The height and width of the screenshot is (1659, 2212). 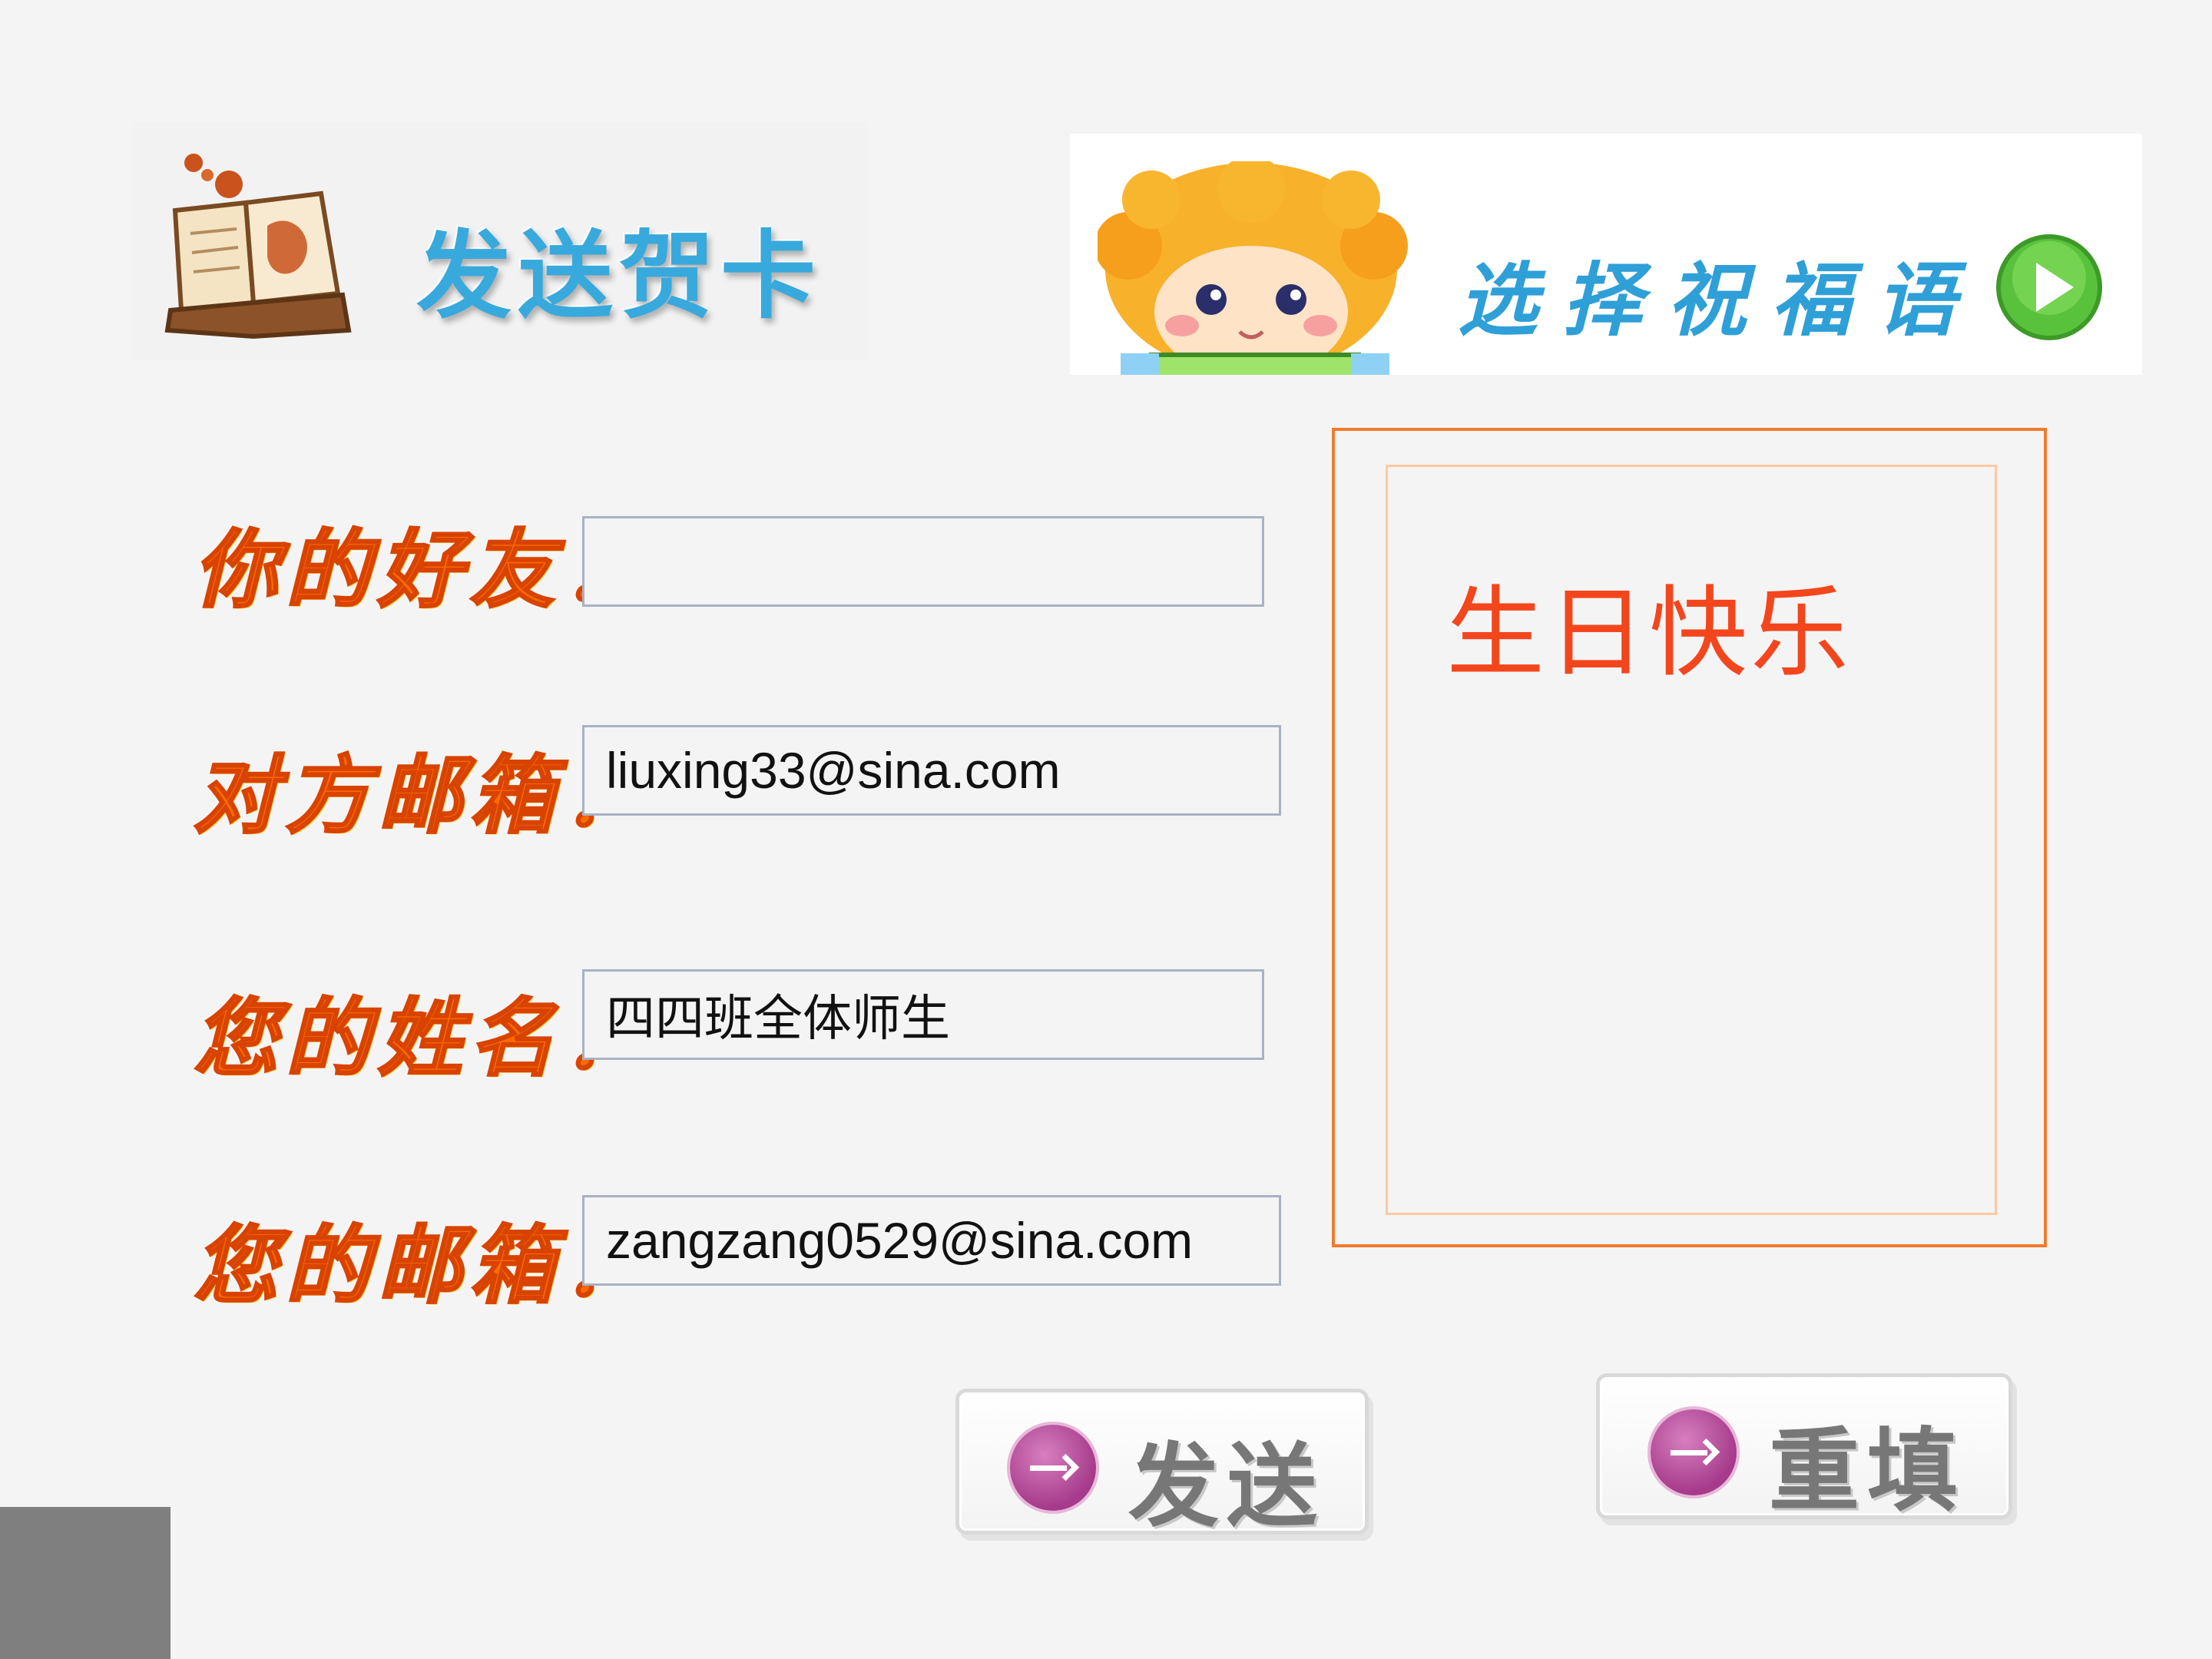 I want to click on page-title: 发送贺卡, so click(x=619, y=276).